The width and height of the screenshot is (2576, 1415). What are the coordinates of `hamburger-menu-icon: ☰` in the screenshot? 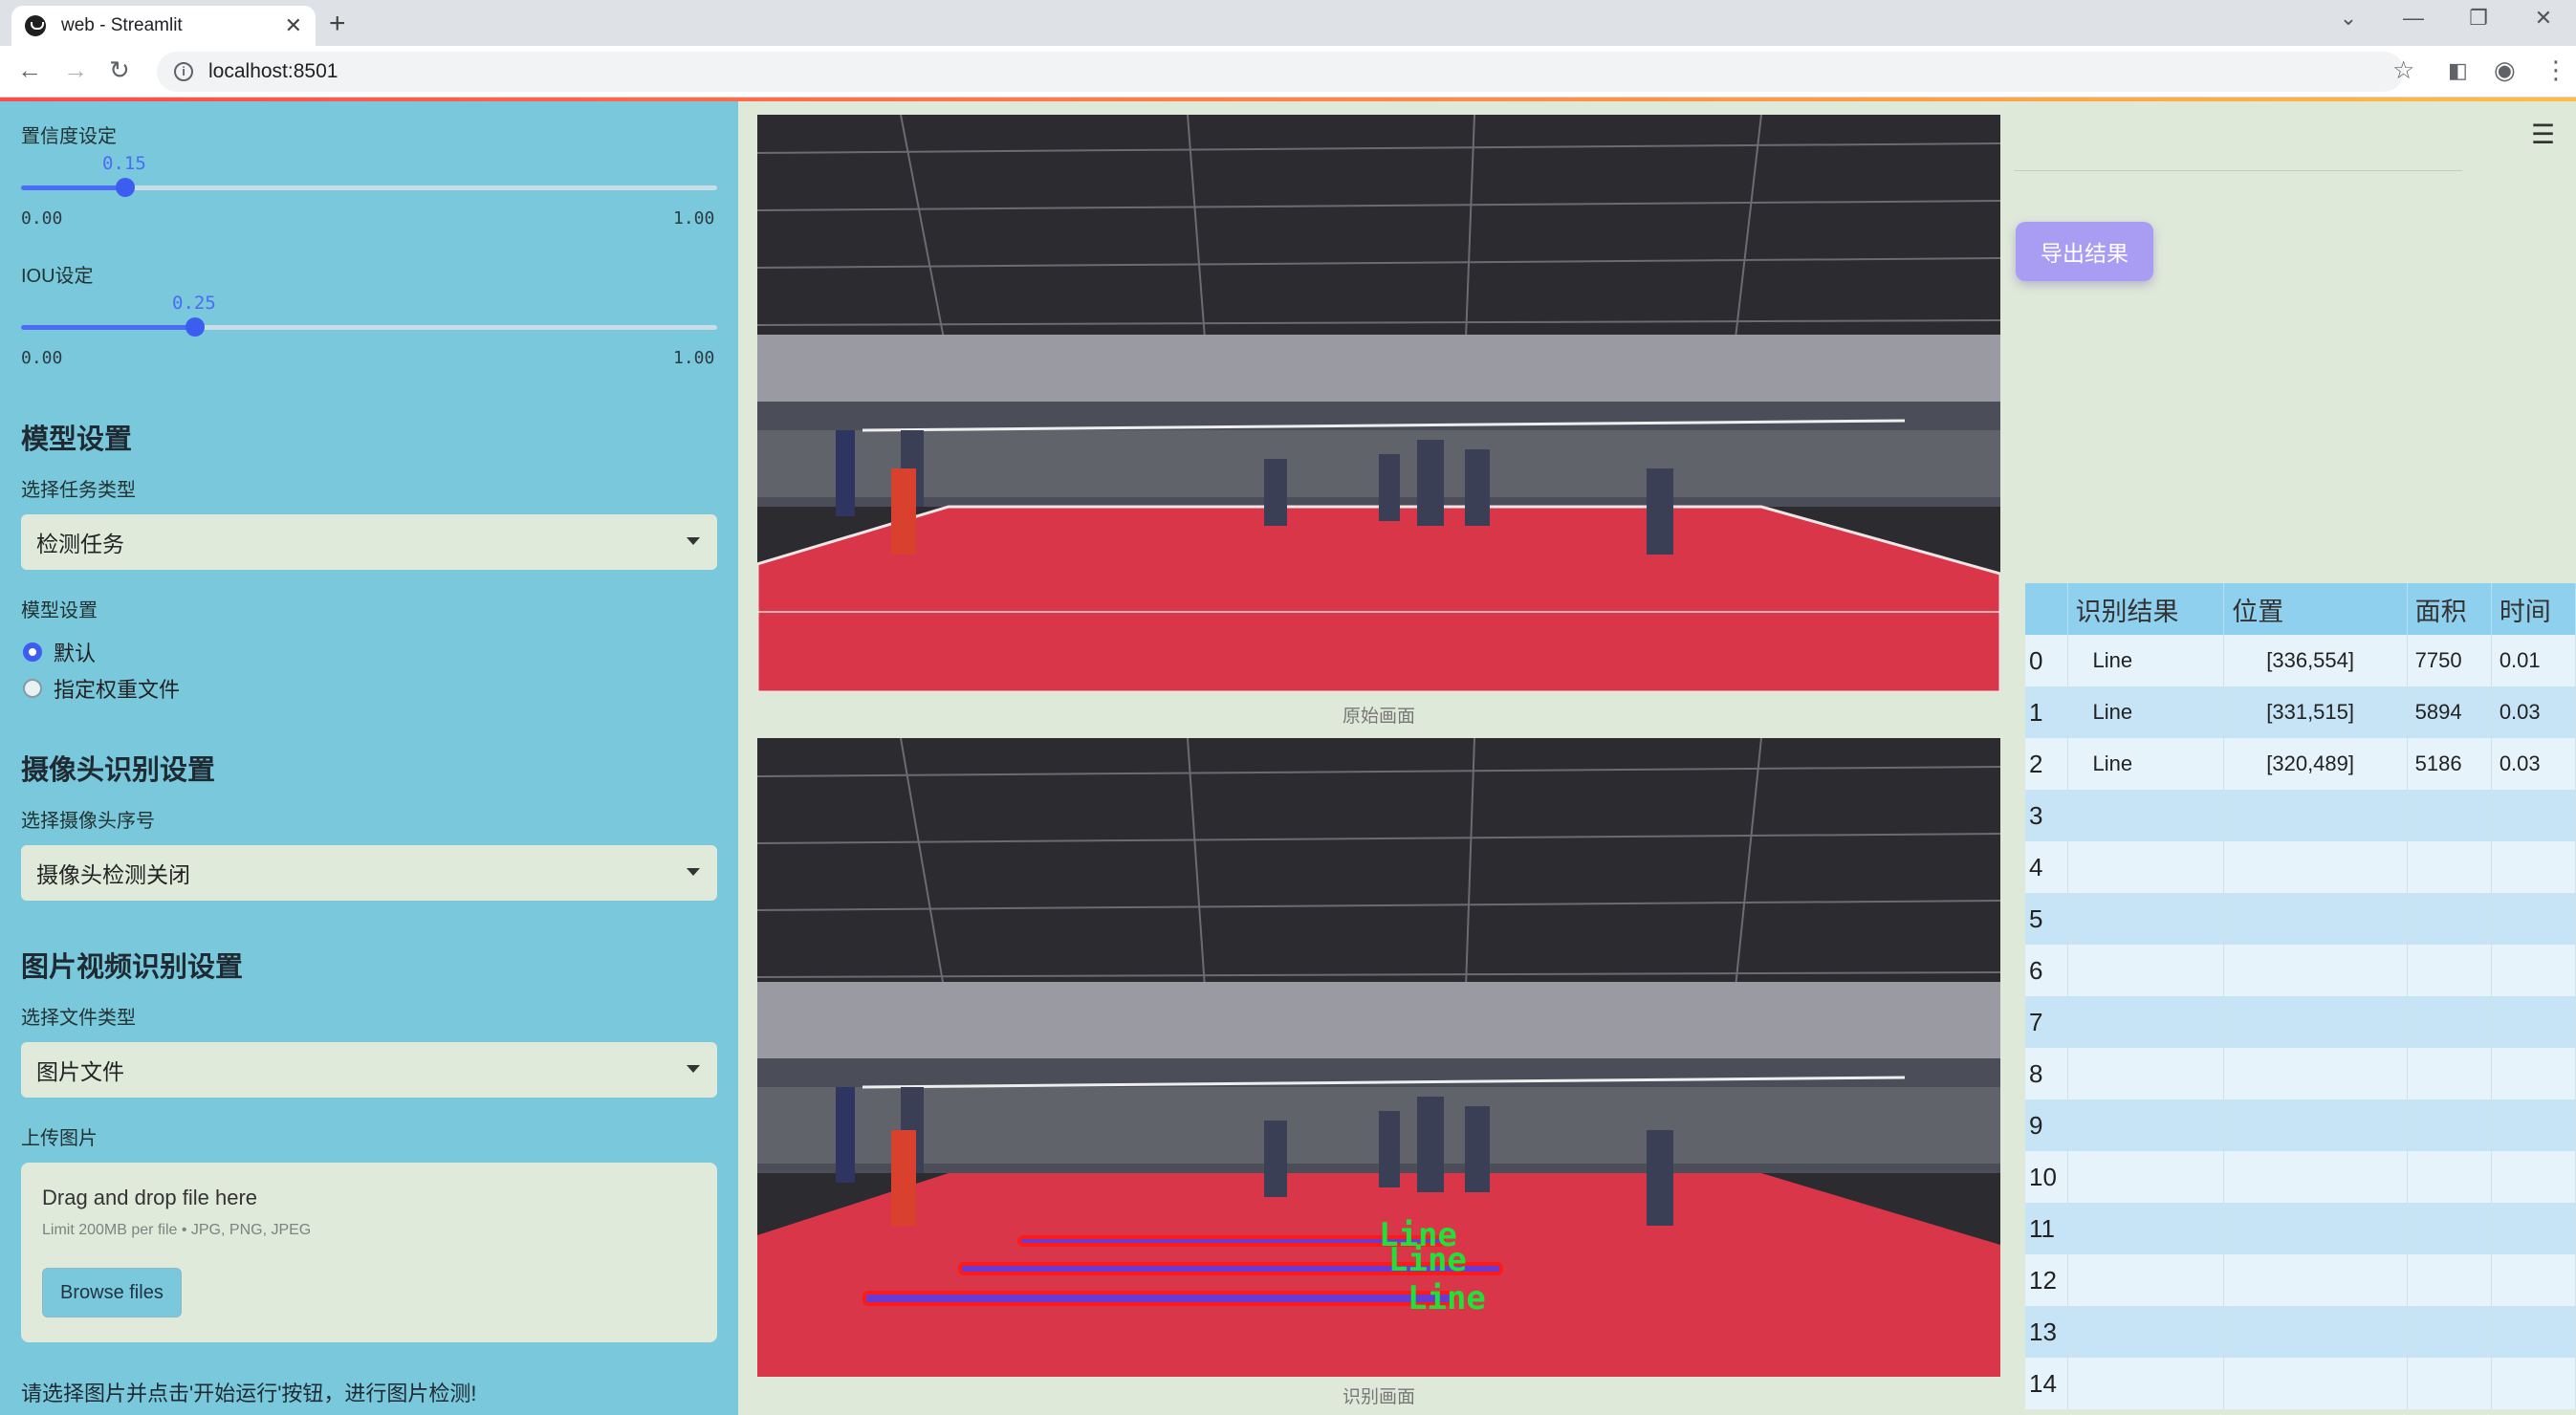 It's located at (2543, 134).